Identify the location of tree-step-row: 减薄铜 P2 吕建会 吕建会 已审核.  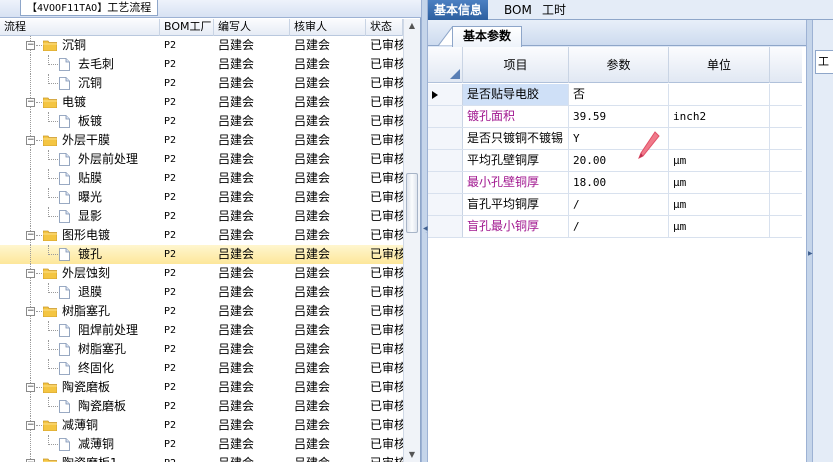
(201, 444).